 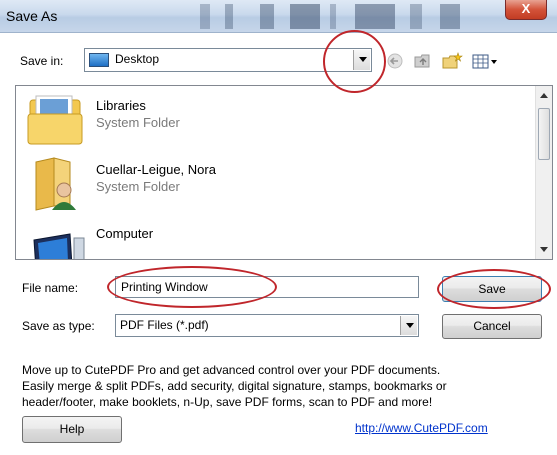 What do you see at coordinates (267, 287) in the screenshot?
I see `file-name-field: Printing Window` at bounding box center [267, 287].